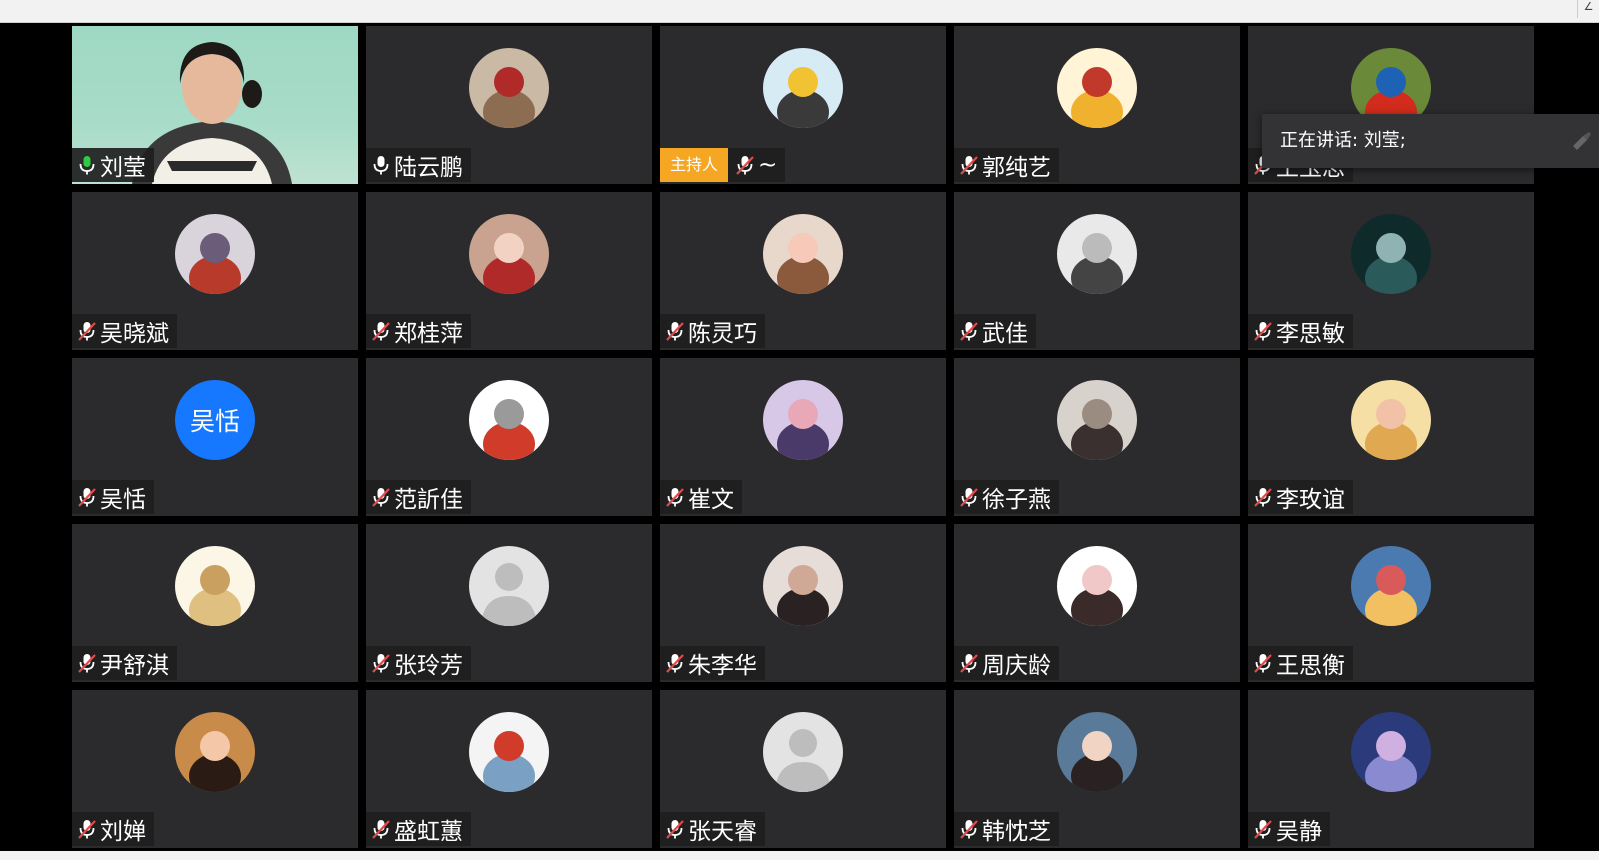 This screenshot has width=1599, height=860. What do you see at coordinates (1430, 141) in the screenshot?
I see `speaking-indicator-toast: 正在讲话: 刘莹;` at bounding box center [1430, 141].